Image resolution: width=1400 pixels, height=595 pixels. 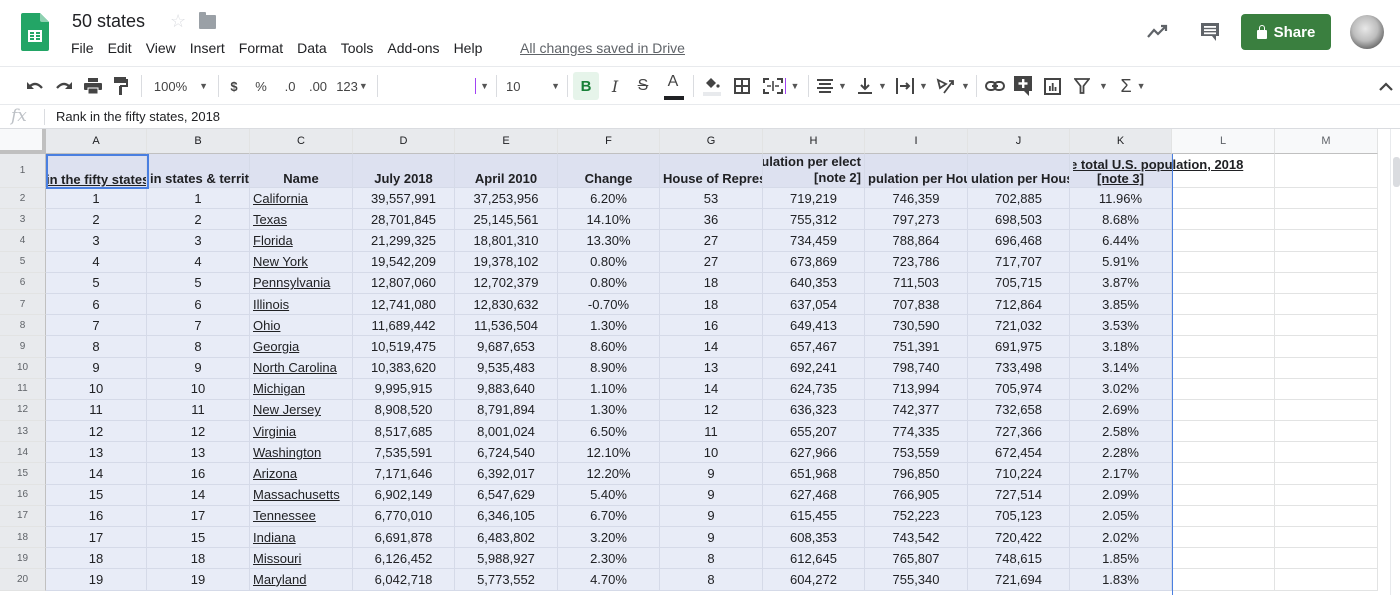 I want to click on state-link: Illinois, so click(x=271, y=304).